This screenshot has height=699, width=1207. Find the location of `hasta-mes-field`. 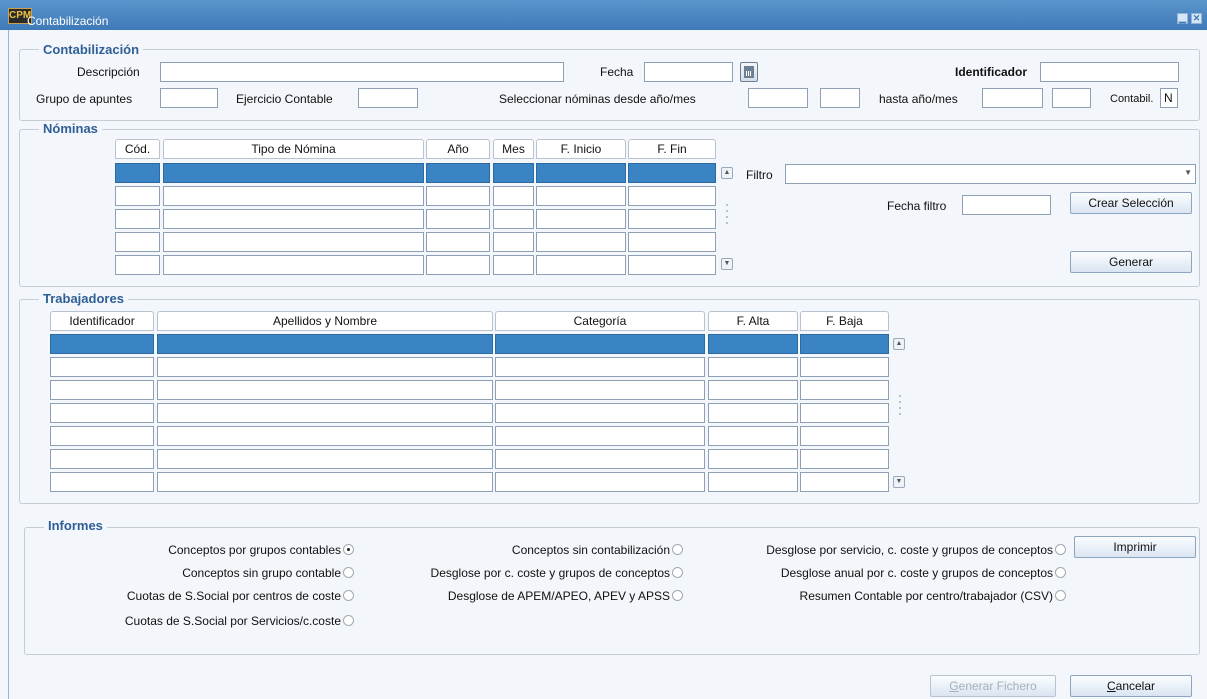

hasta-mes-field is located at coordinates (1071, 98).